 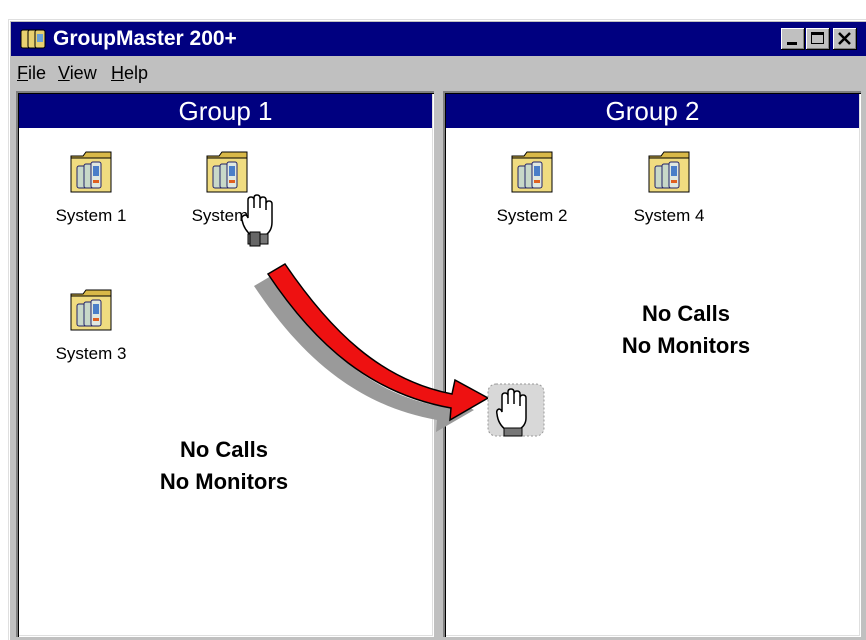 What do you see at coordinates (227, 215) in the screenshot?
I see `system-label: System 5` at bounding box center [227, 215].